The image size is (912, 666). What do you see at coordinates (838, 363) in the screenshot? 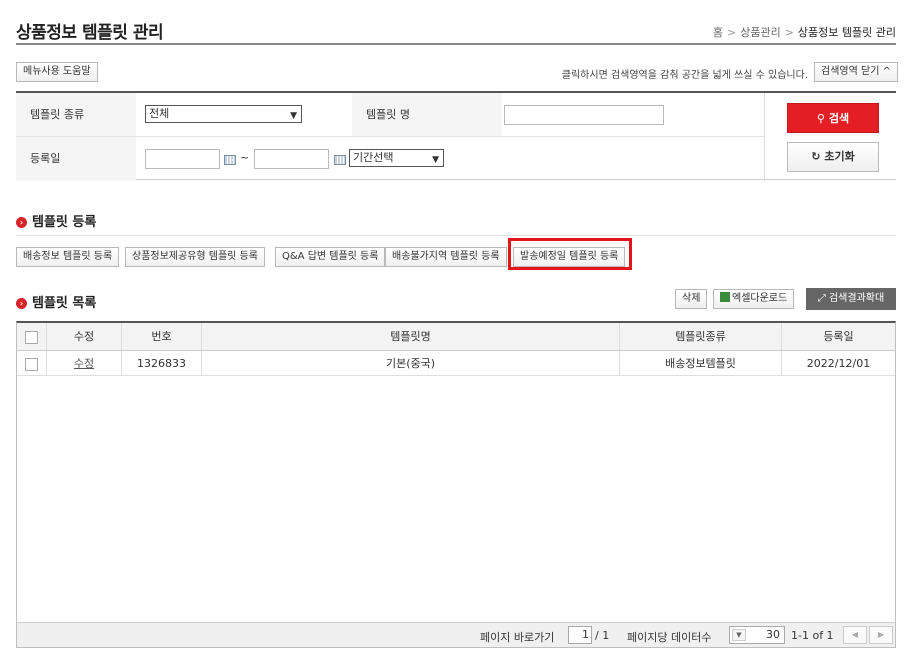
I see `row-date: 2022/12/01` at bounding box center [838, 363].